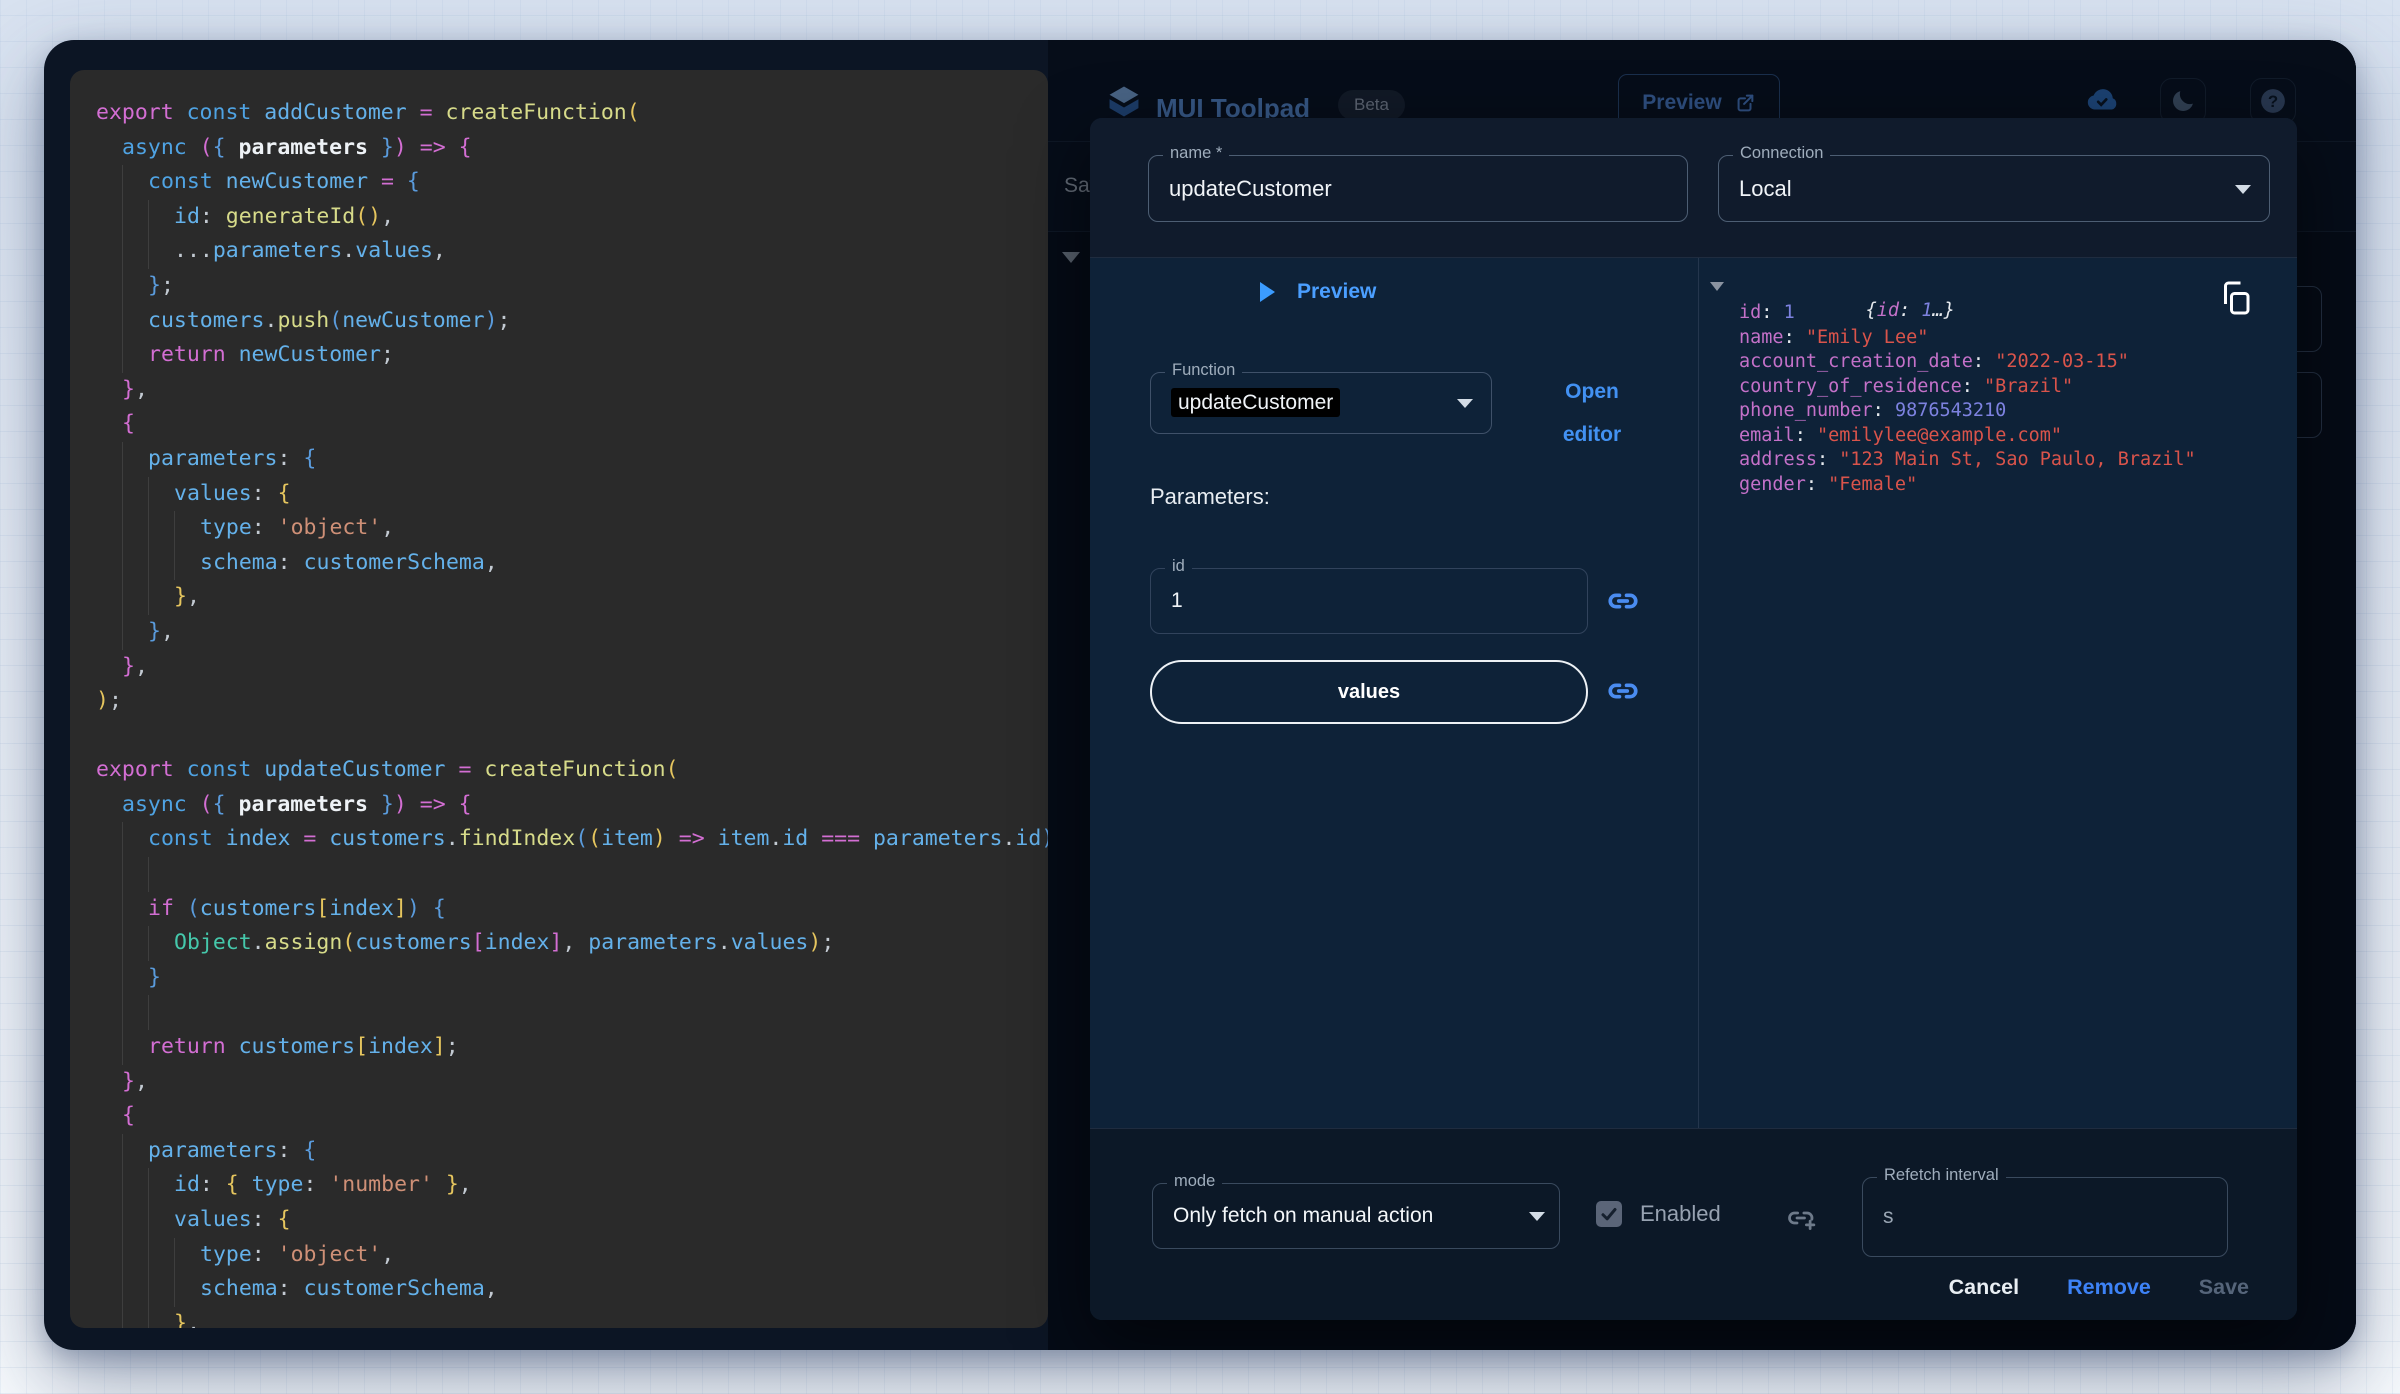 The image size is (2400, 1394). What do you see at coordinates (1717, 286) in the screenshot?
I see `triangle-down-icon` at bounding box center [1717, 286].